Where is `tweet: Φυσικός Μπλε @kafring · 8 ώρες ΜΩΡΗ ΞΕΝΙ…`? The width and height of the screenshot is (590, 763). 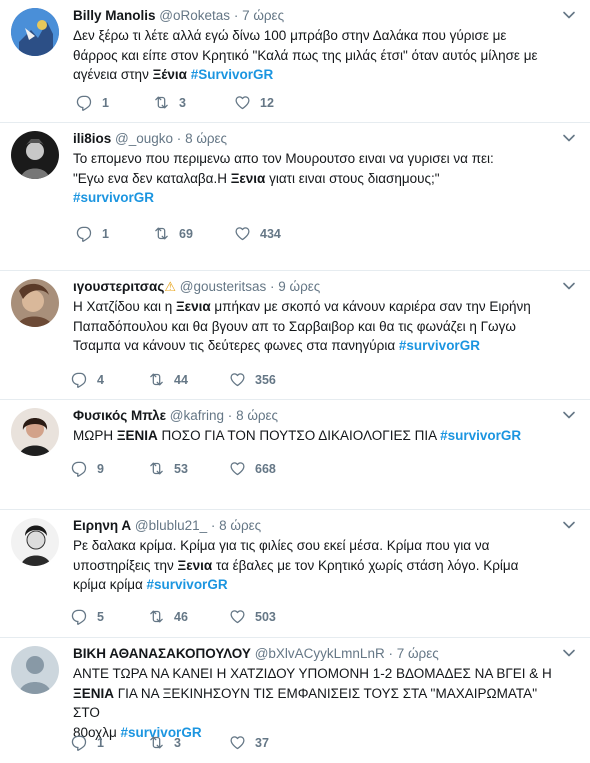 tweet: Φυσικός Μπλε @kafring · 8 ώρες ΜΩΡΗ ΞΕΝΙ… is located at coordinates (295, 455).